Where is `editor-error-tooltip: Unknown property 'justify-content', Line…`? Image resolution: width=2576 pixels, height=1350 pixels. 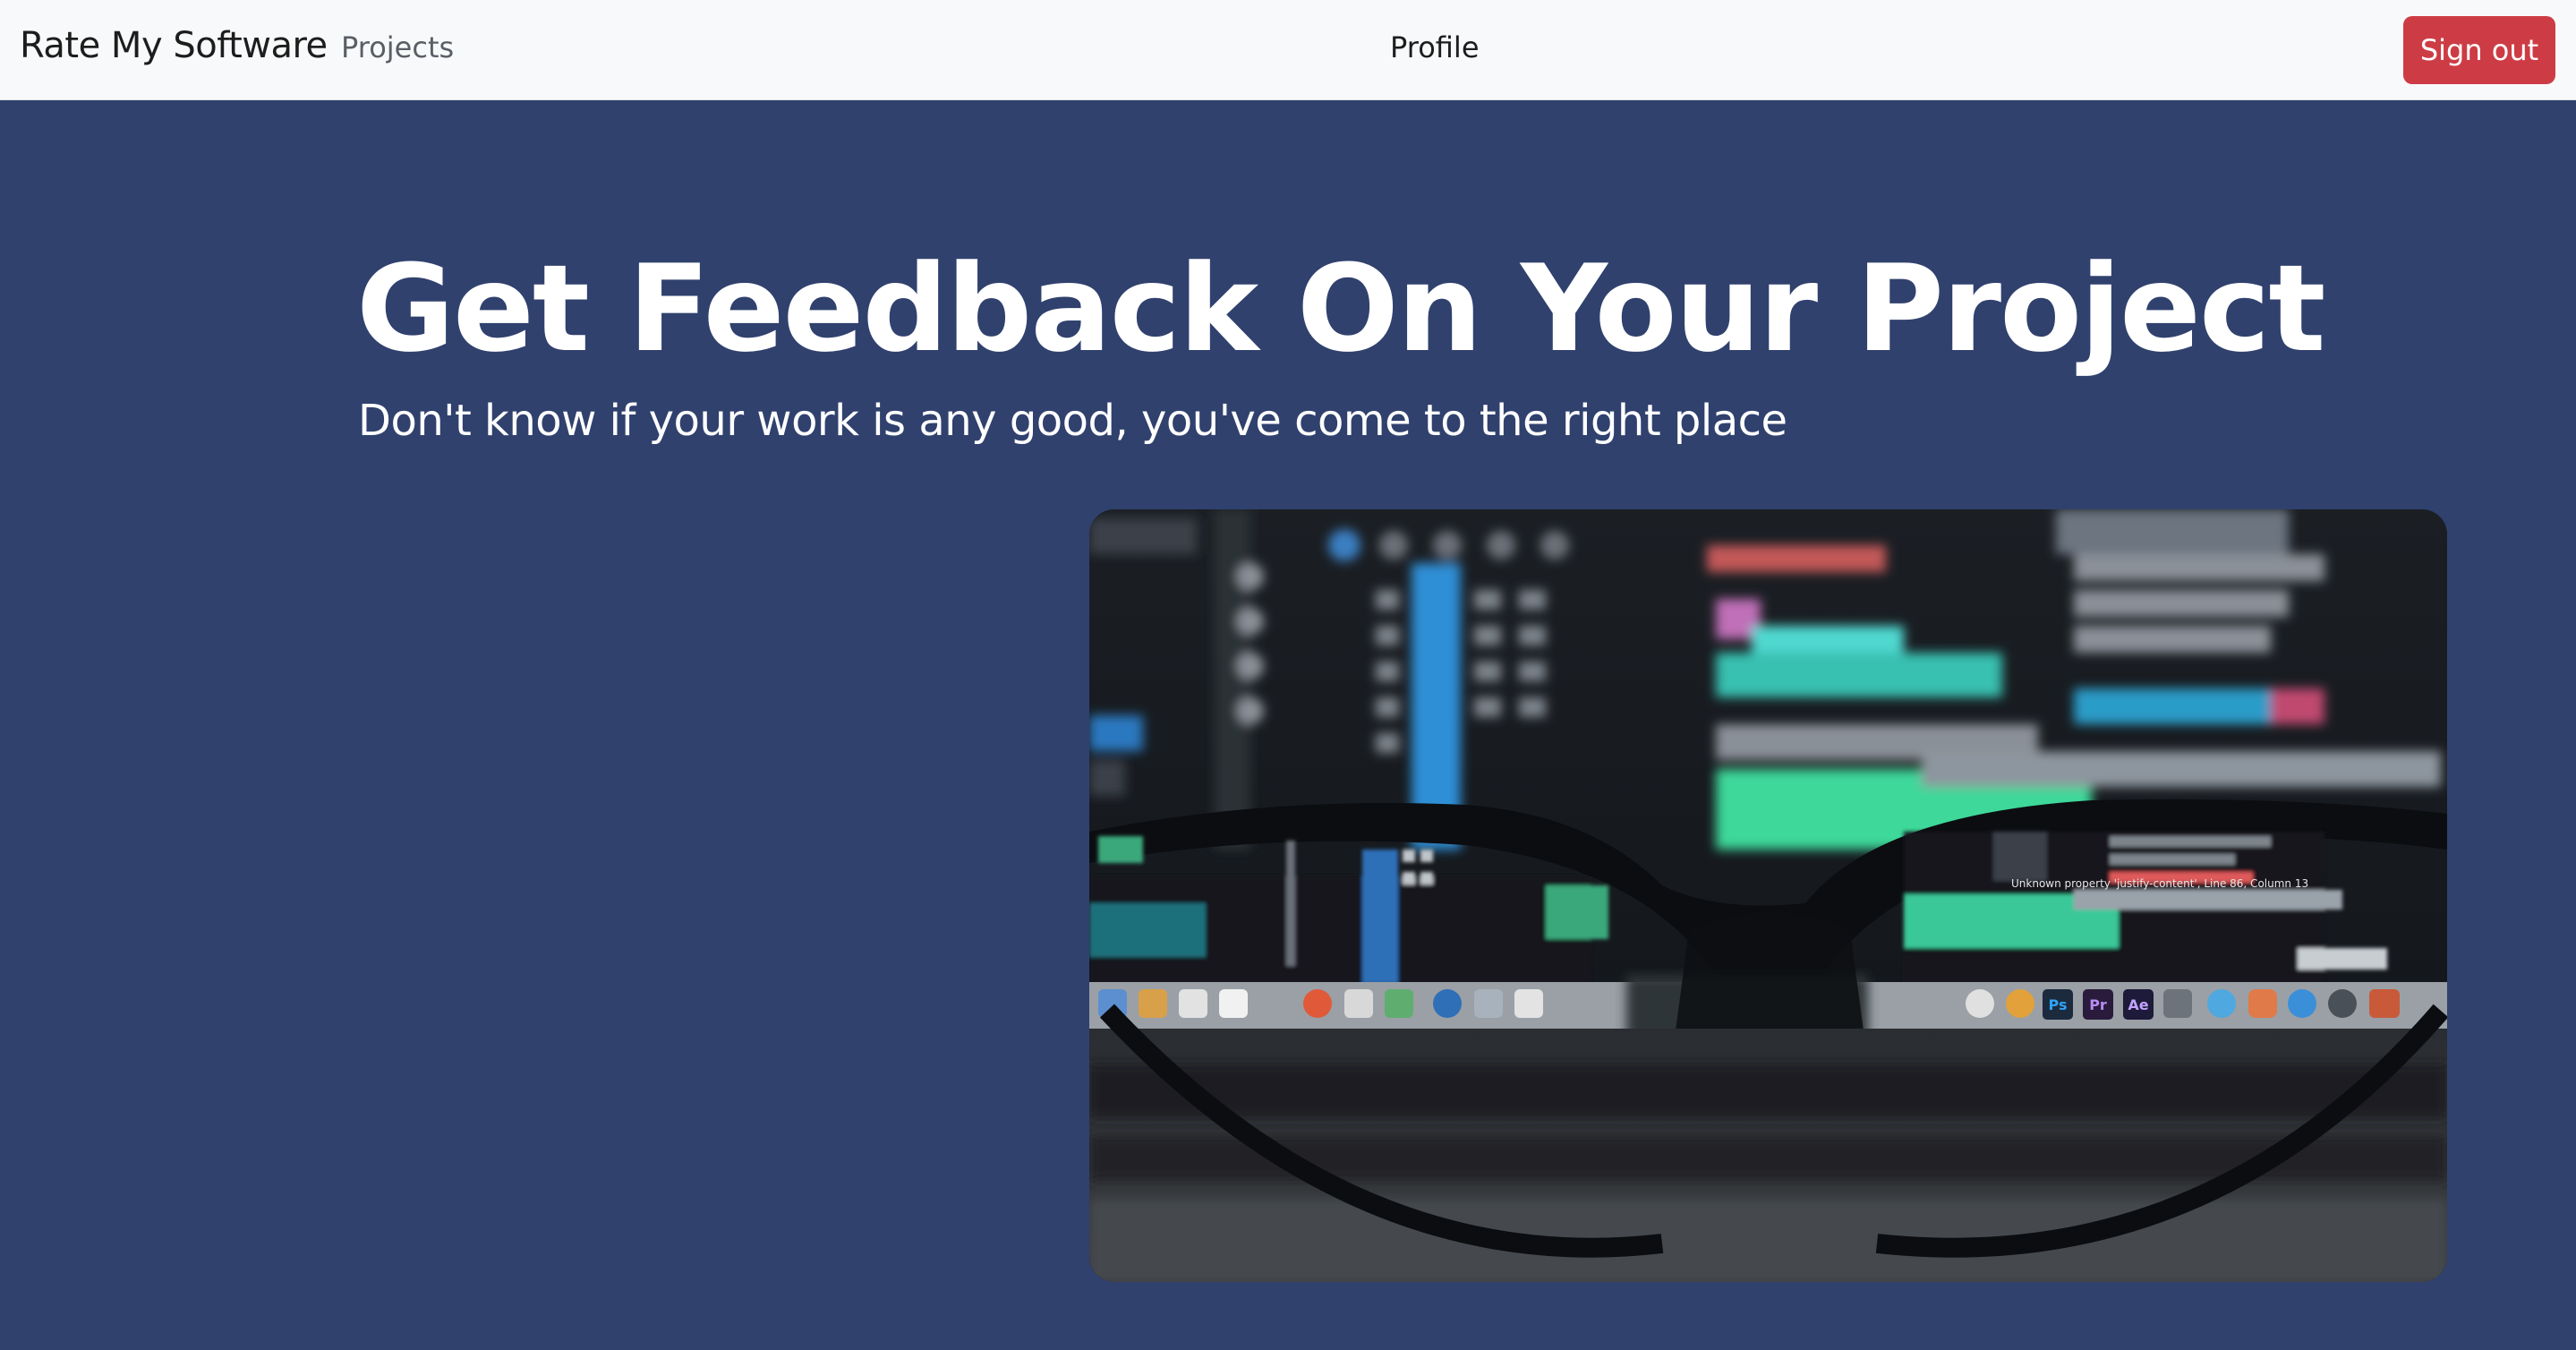
editor-error-tooltip: Unknown property 'justify-content', Line… is located at coordinates (2159, 884).